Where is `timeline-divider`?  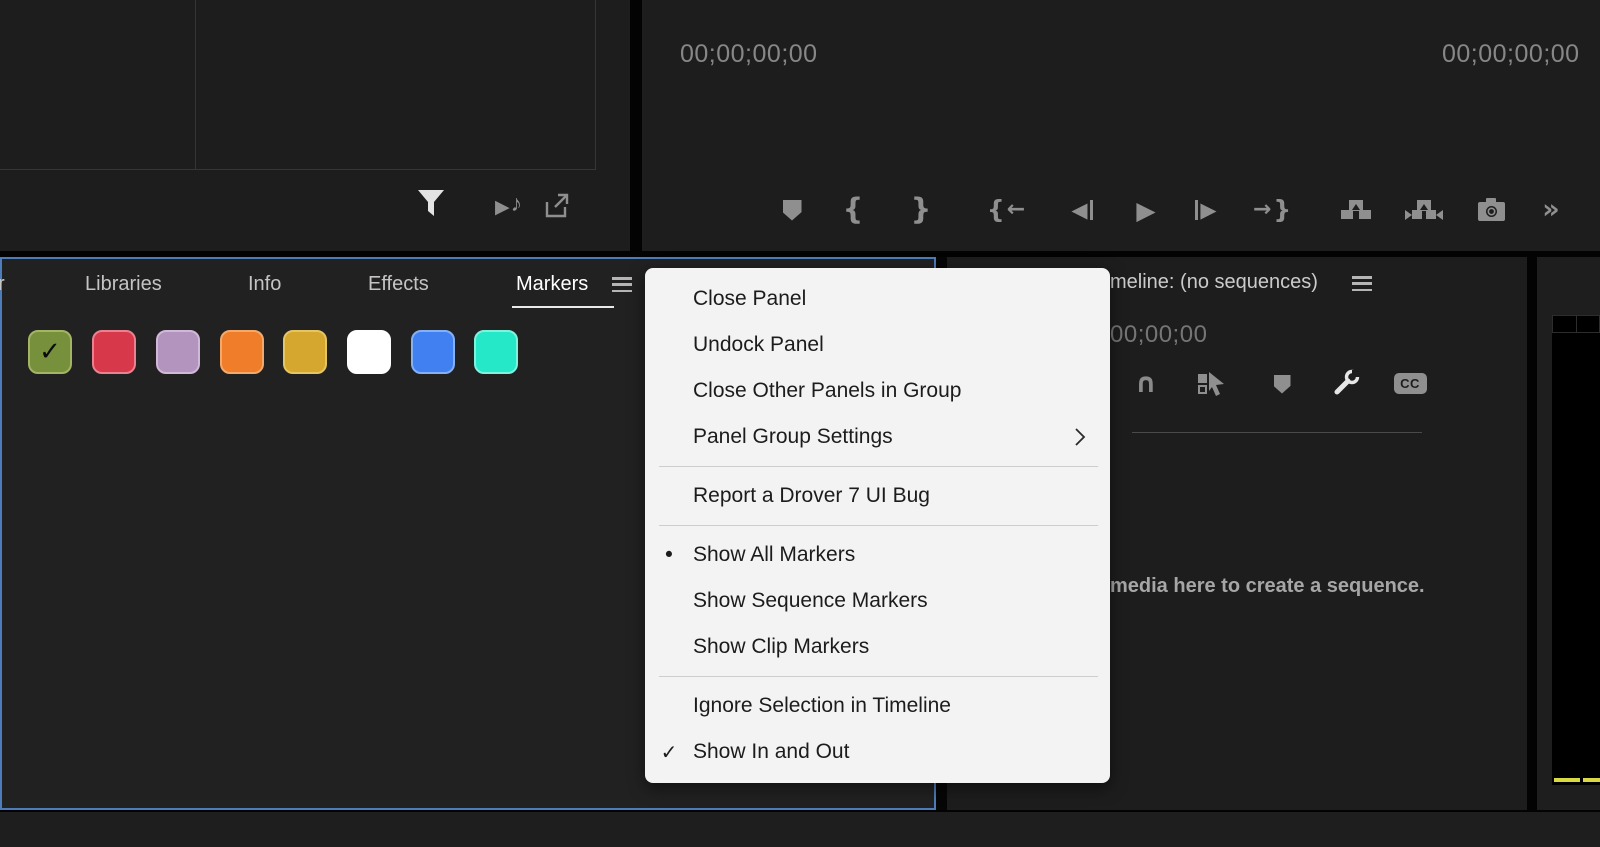 timeline-divider is located at coordinates (1277, 432).